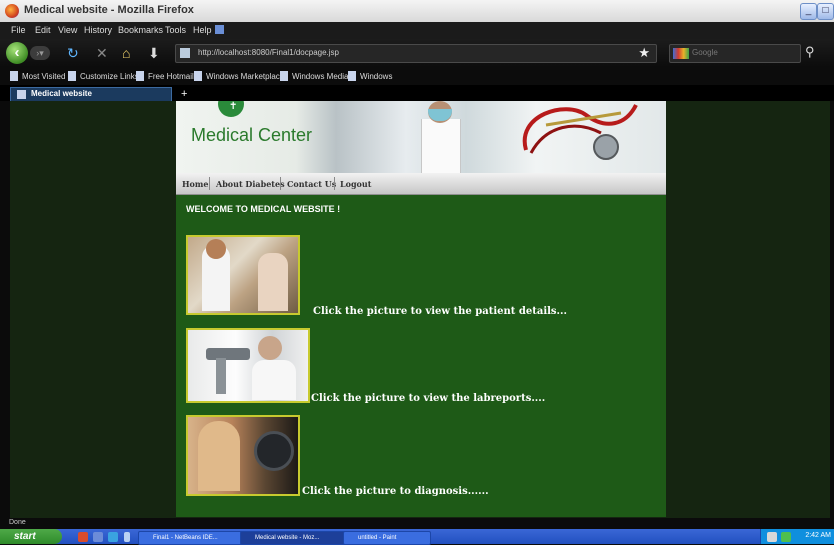 This screenshot has width=834, height=545. Describe the element at coordinates (231, 109) in the screenshot. I see `logo-emblem-icon: ✝` at that location.